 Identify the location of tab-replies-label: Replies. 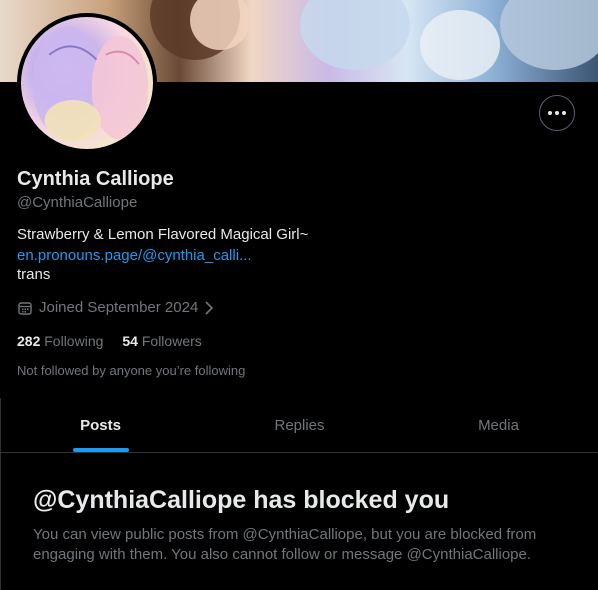
(299, 425).